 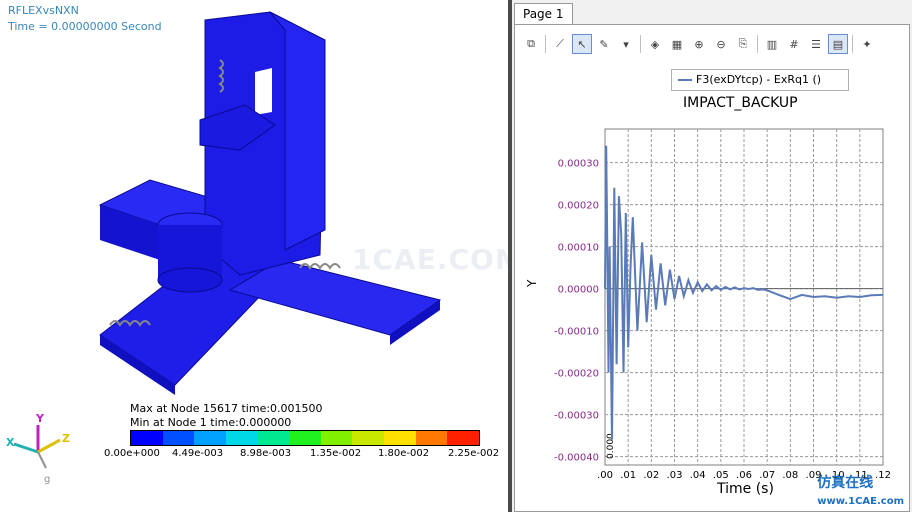 What do you see at coordinates (790, 475) in the screenshot?
I see `x-tick-label: .08` at bounding box center [790, 475].